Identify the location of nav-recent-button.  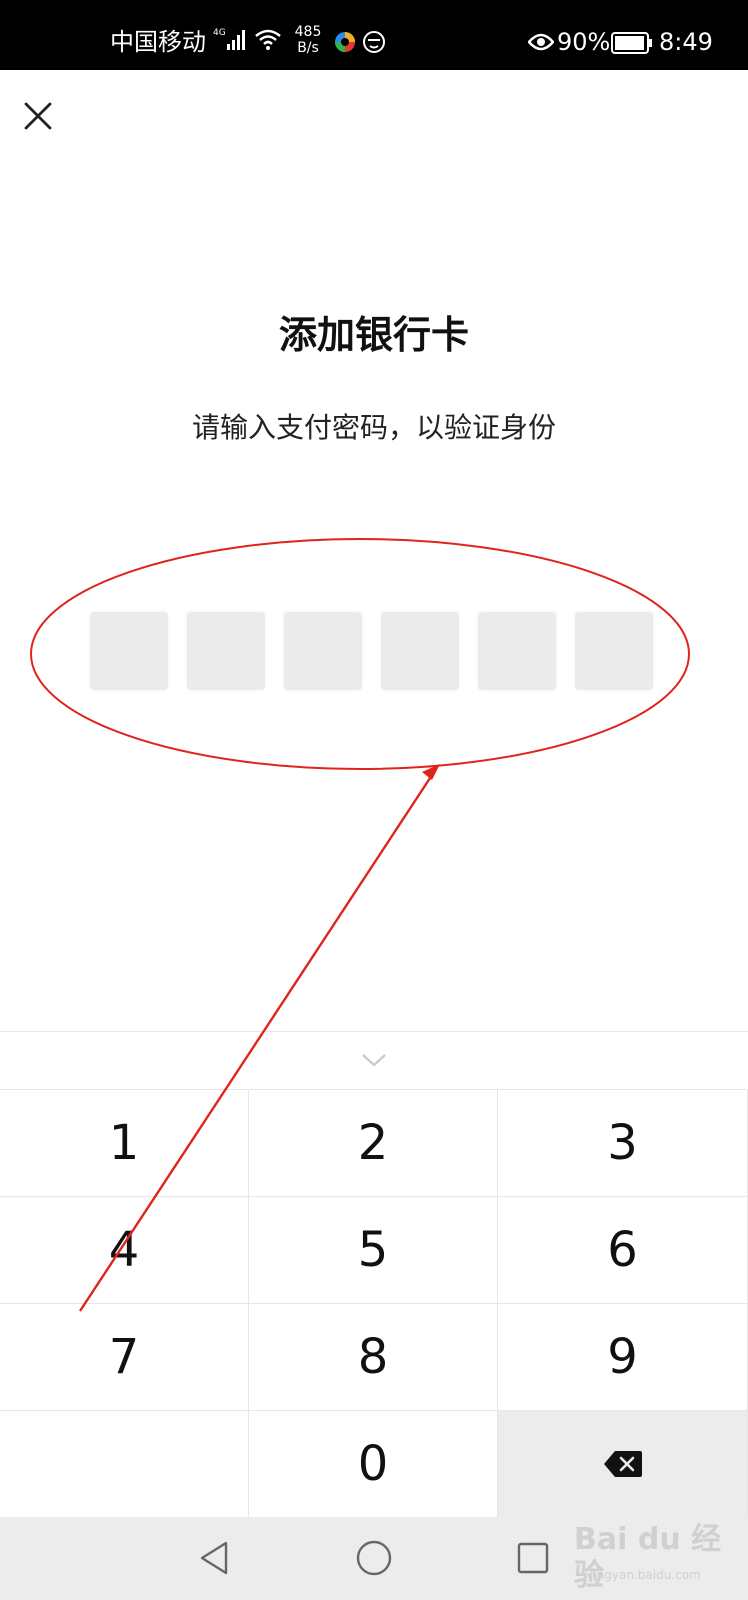
(533, 1560).